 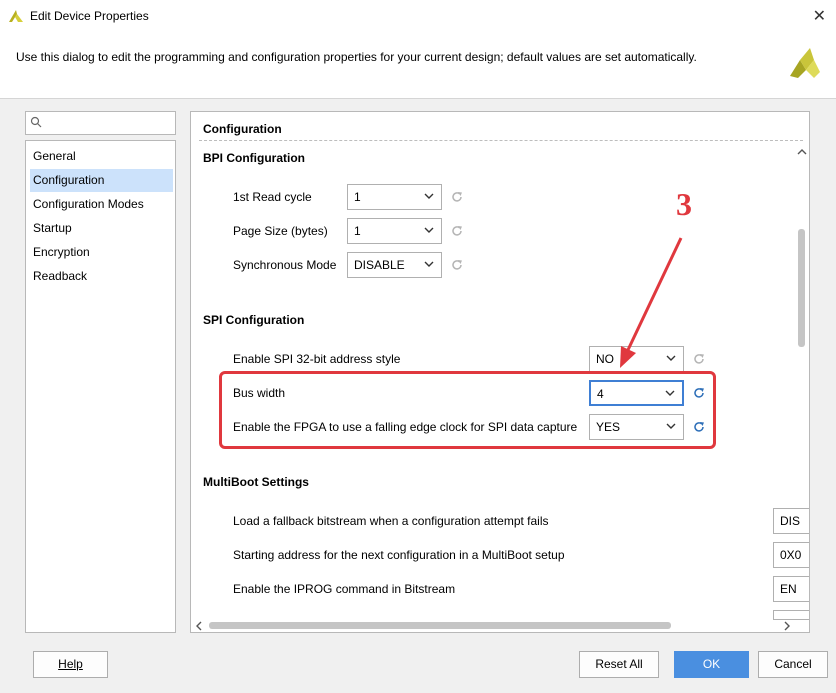 I want to click on search-input, so click(x=100, y=123).